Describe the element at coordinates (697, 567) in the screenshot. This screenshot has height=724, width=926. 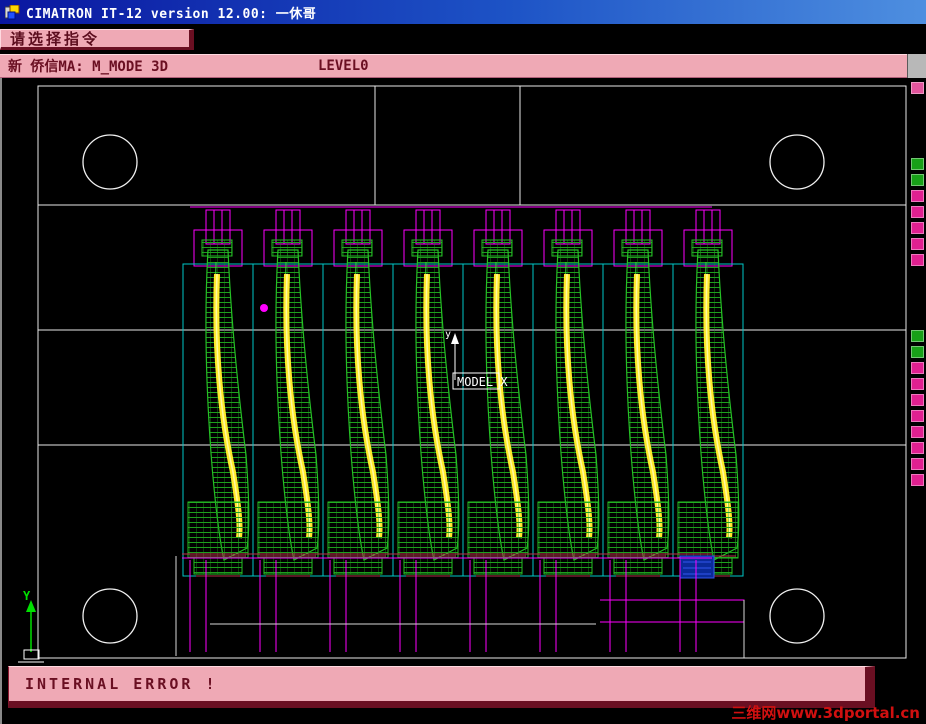
I see `selected-feature-highlight` at that location.